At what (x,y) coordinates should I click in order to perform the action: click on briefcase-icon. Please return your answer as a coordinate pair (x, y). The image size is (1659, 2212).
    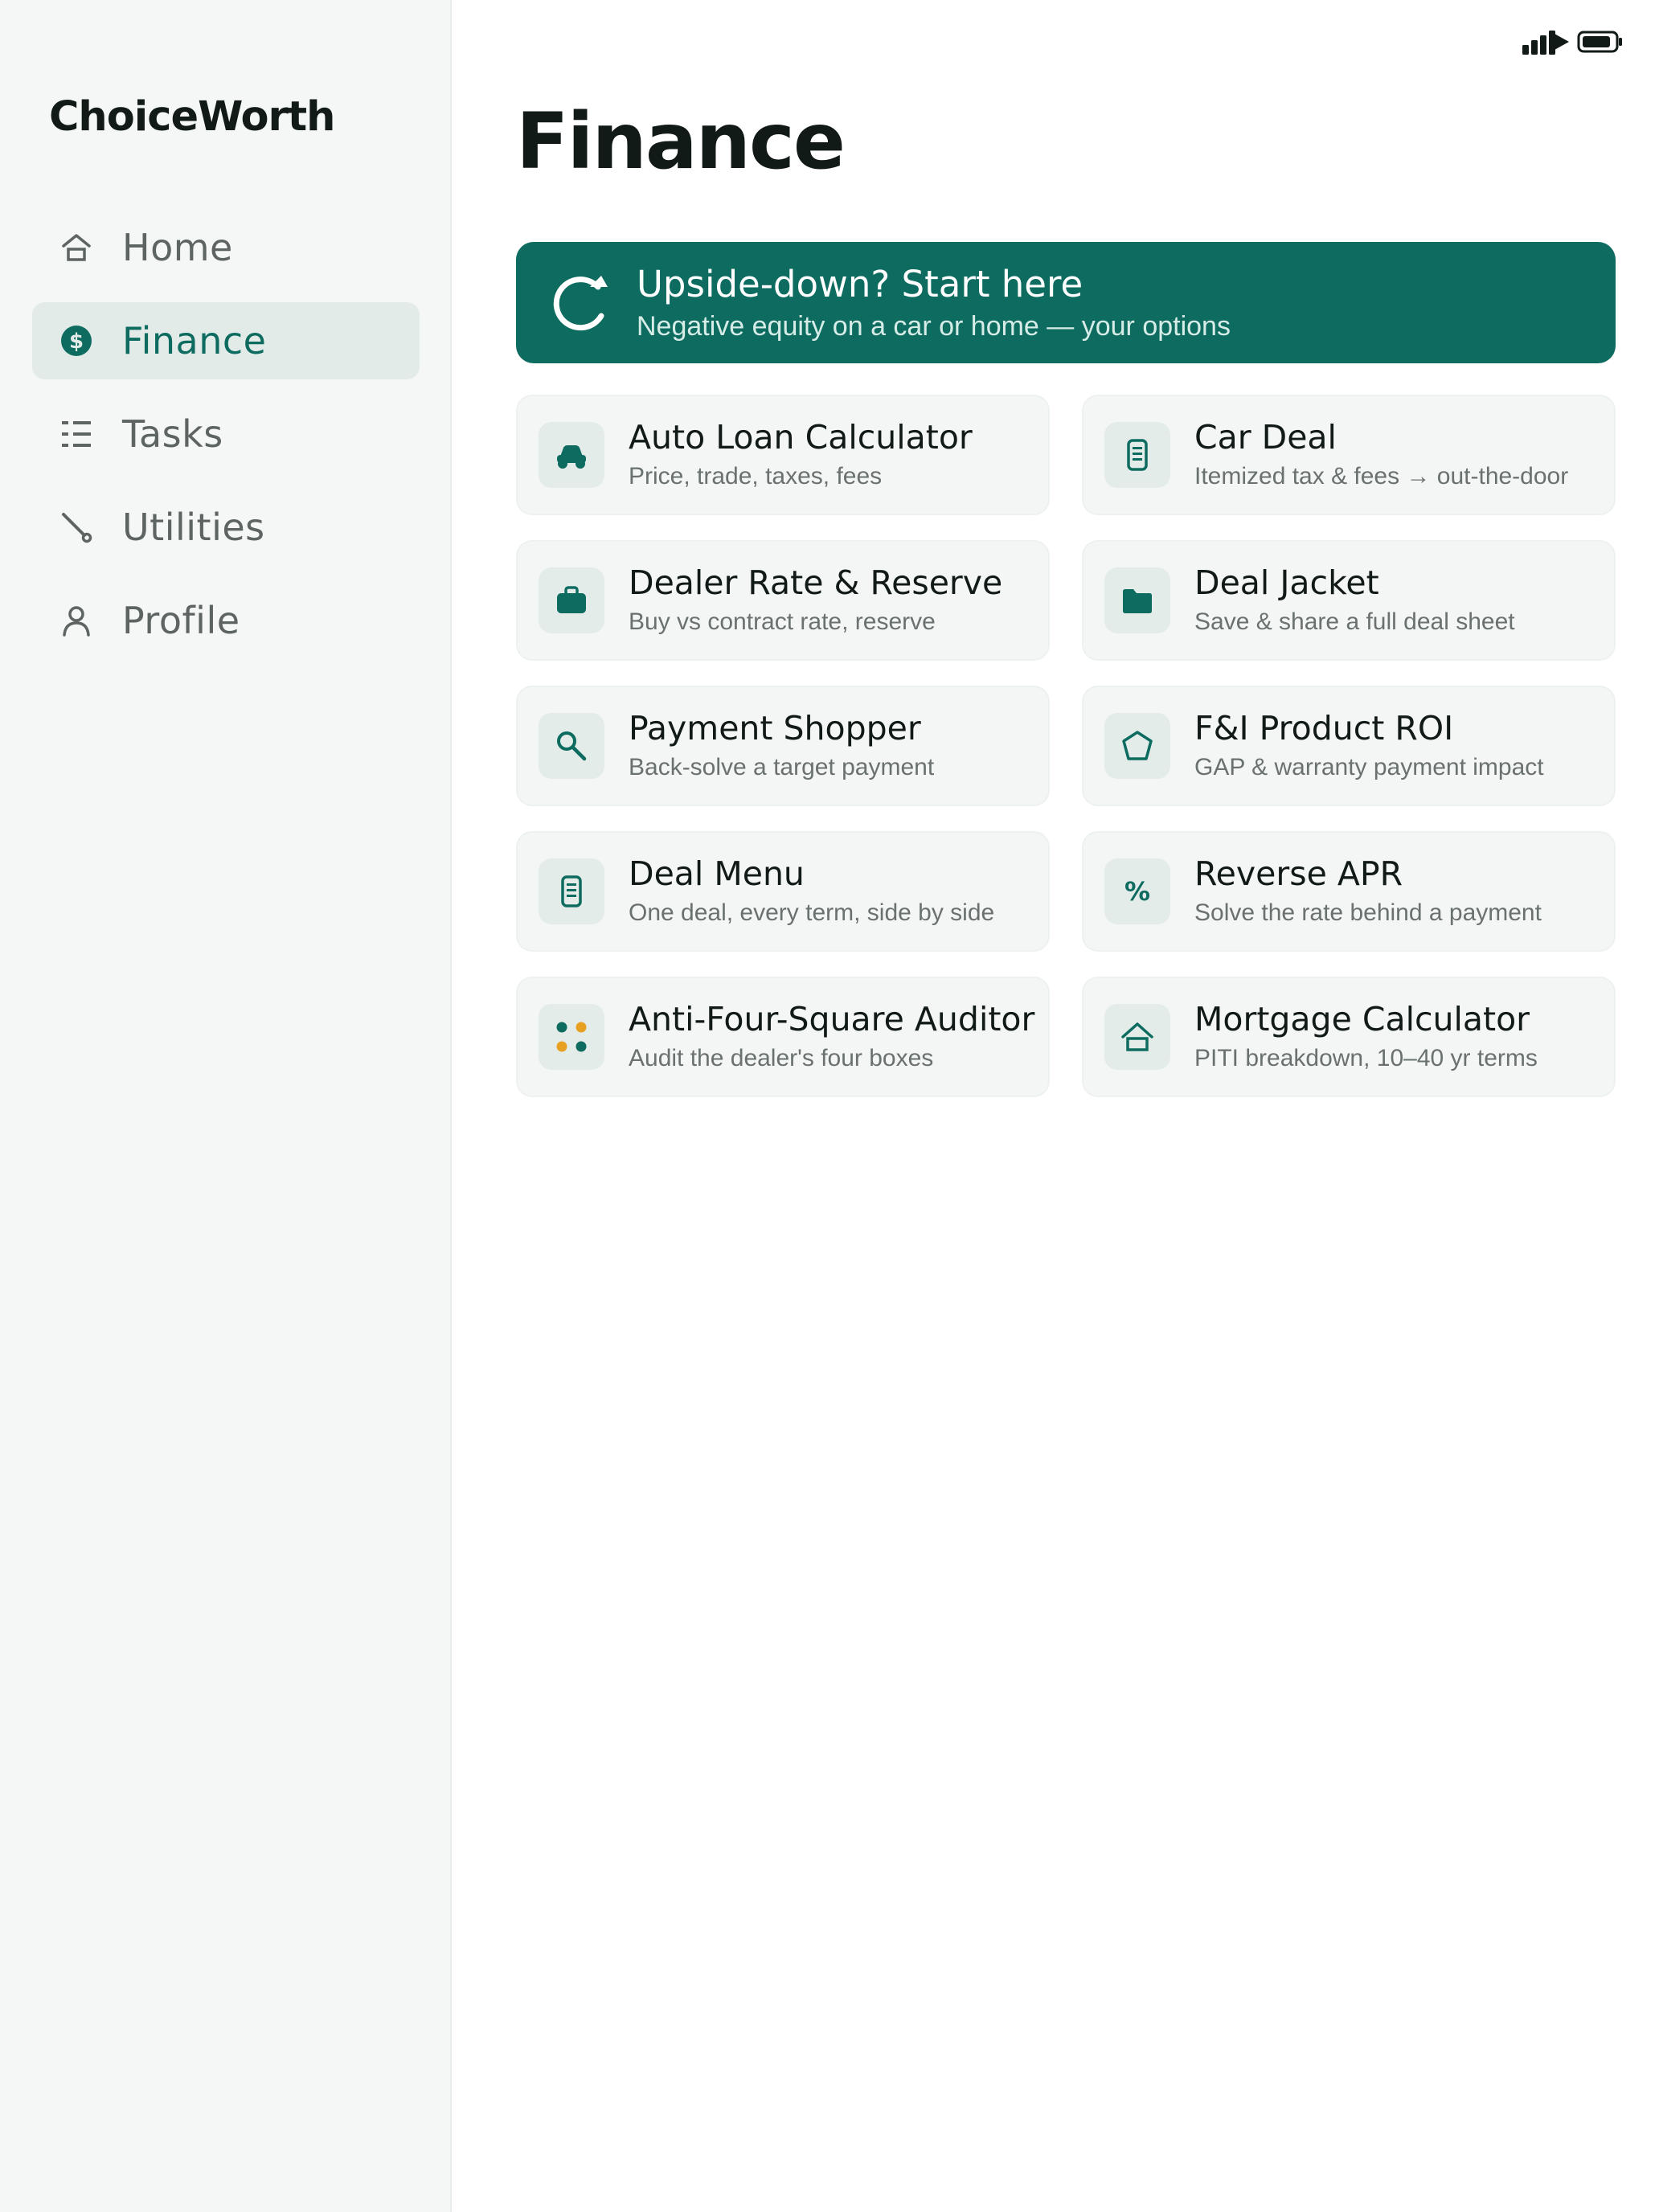
    Looking at the image, I should click on (571, 600).